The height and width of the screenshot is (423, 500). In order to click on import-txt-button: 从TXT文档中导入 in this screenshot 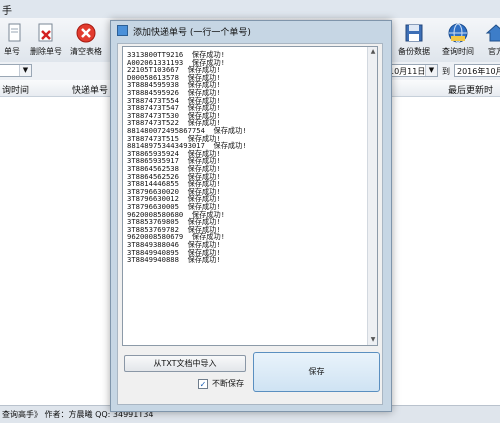, I will do `click(185, 363)`.